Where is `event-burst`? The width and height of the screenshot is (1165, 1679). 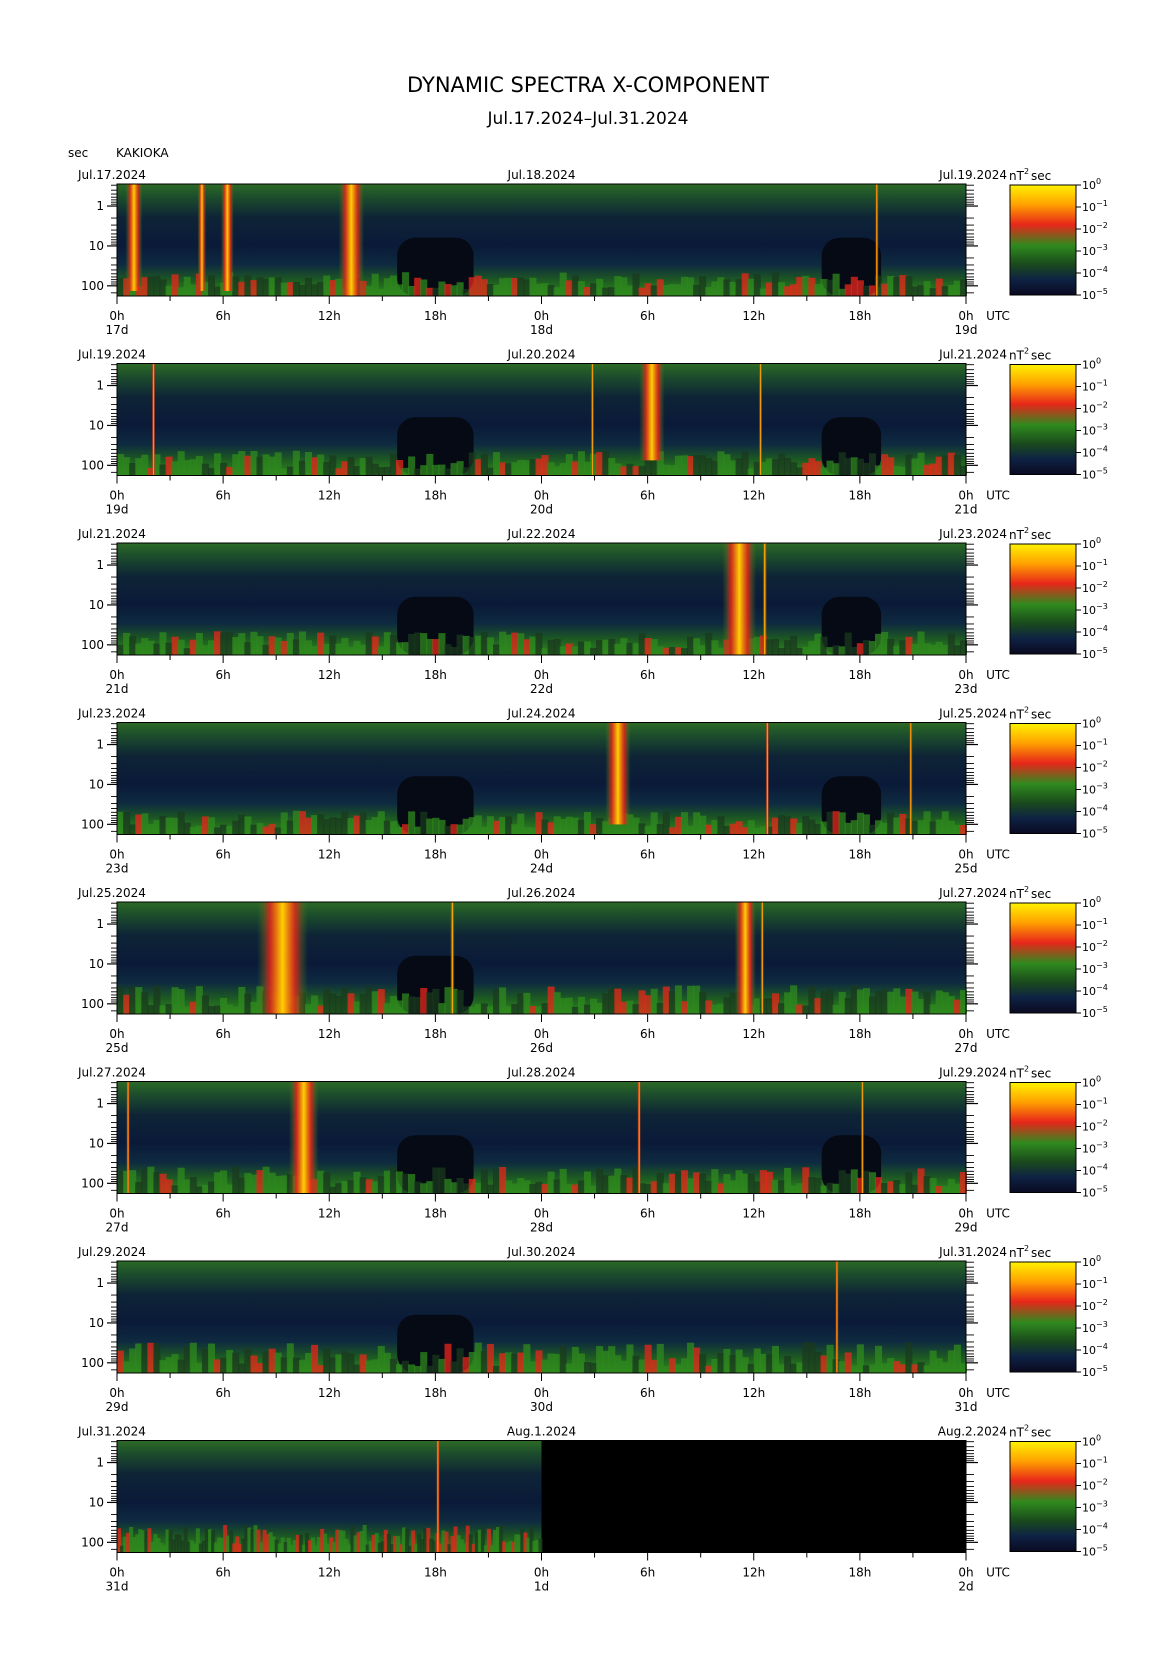
event-burst is located at coordinates (134, 237).